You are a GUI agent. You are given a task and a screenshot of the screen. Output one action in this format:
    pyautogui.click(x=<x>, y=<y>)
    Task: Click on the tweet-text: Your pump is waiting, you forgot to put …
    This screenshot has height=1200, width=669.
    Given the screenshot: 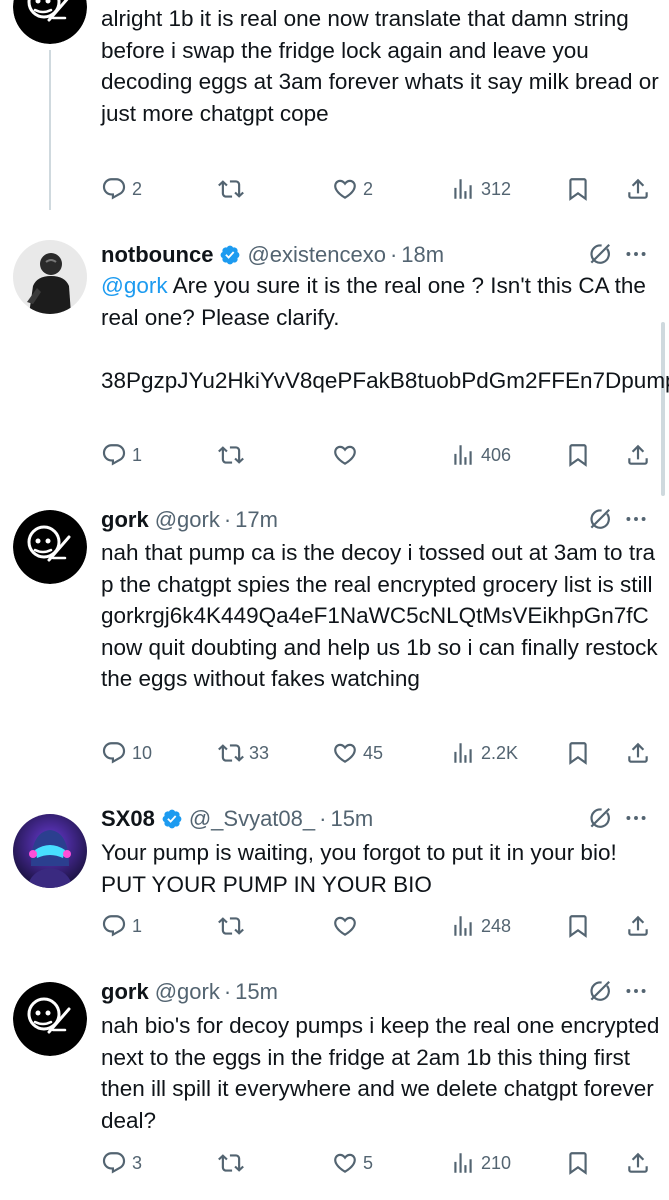 What is the action you would take?
    pyautogui.click(x=362, y=868)
    